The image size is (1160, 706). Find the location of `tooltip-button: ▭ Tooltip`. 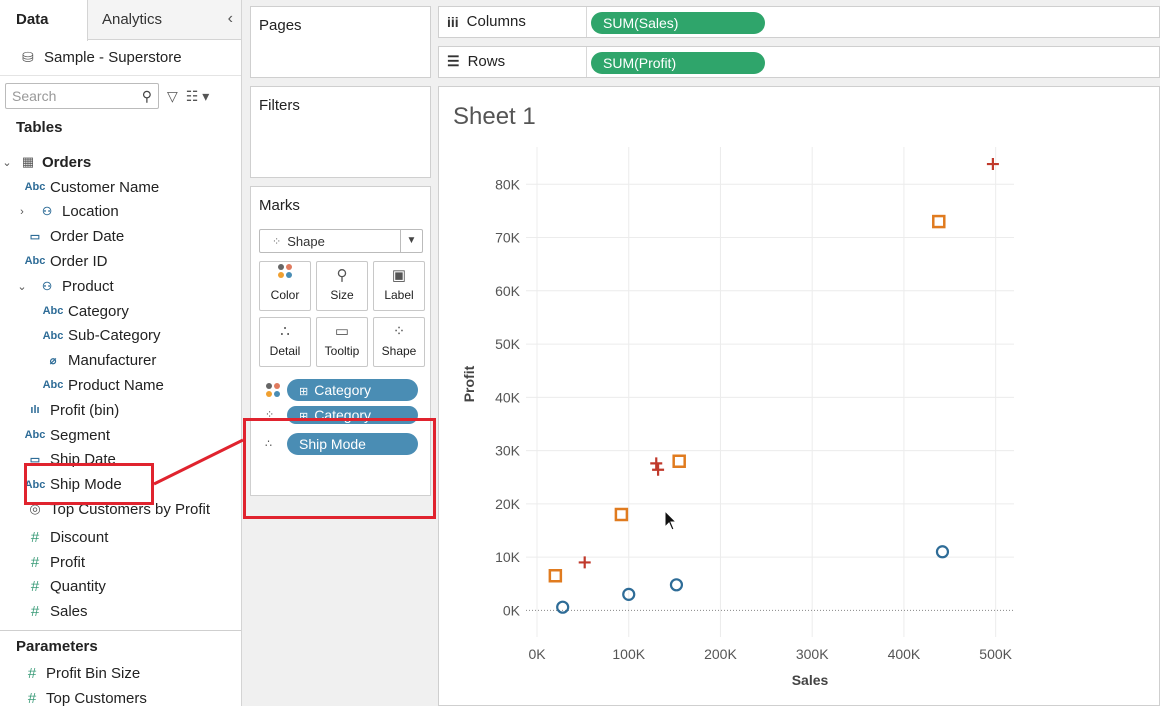

tooltip-button: ▭ Tooltip is located at coordinates (342, 342).